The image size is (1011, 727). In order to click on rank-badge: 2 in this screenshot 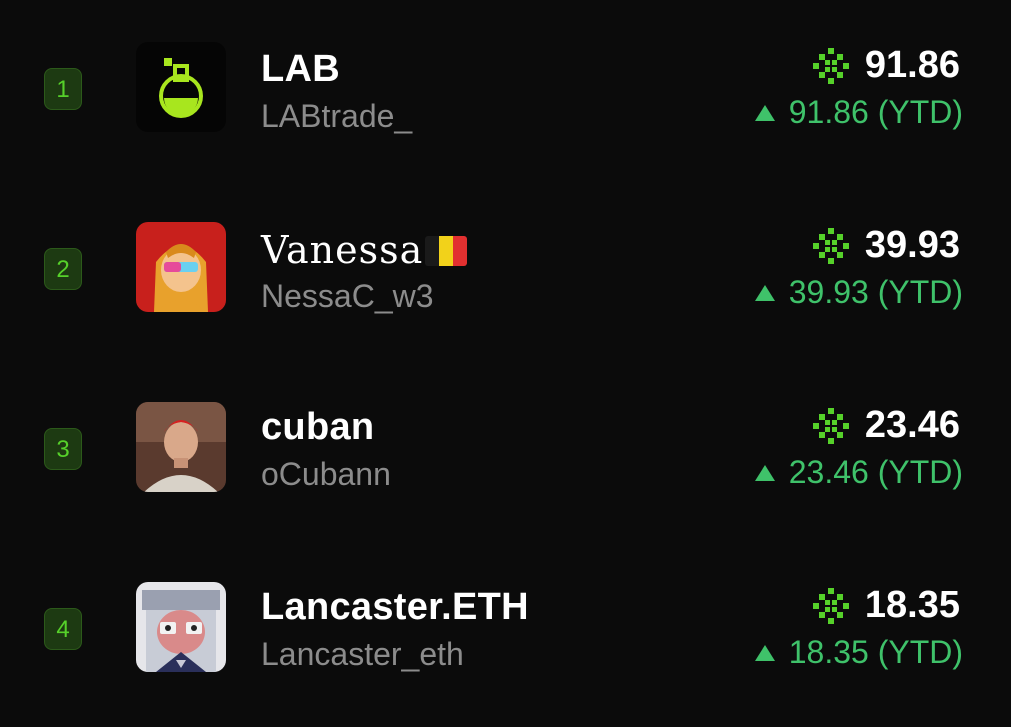, I will do `click(63, 269)`.